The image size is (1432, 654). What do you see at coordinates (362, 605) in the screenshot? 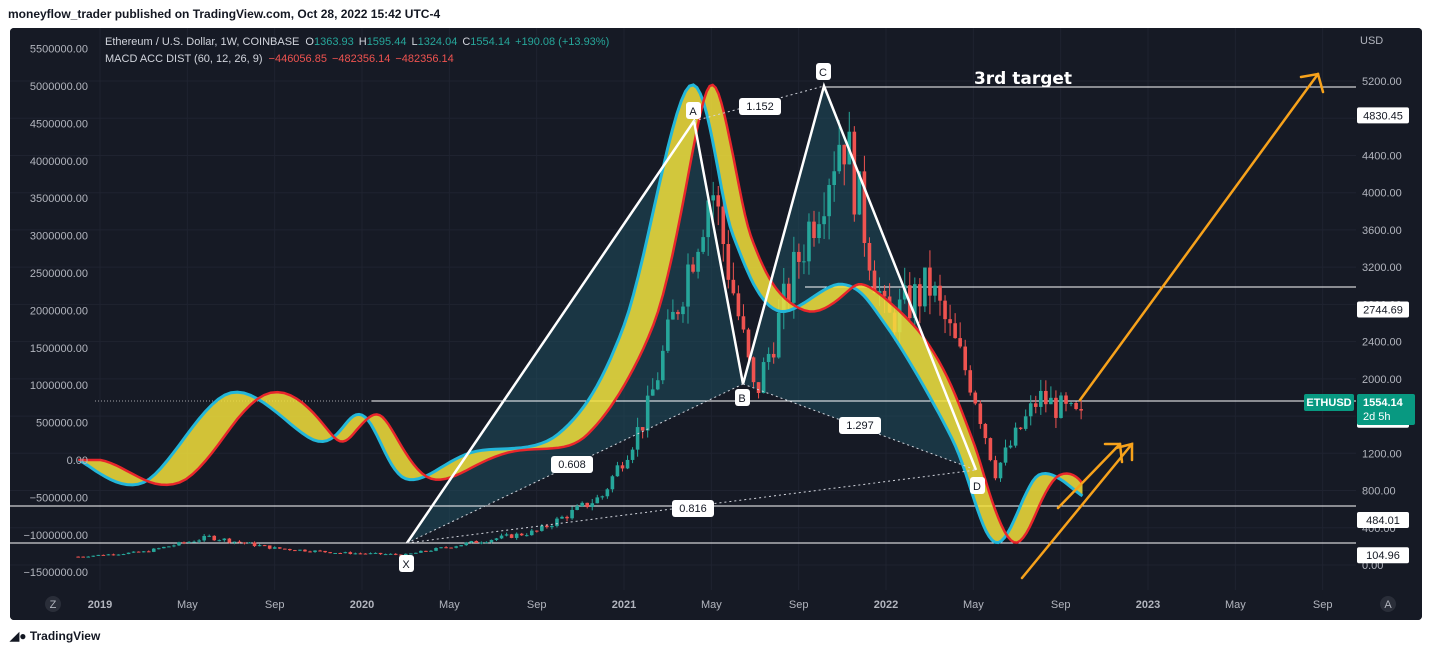
I see `time-label: 2020` at bounding box center [362, 605].